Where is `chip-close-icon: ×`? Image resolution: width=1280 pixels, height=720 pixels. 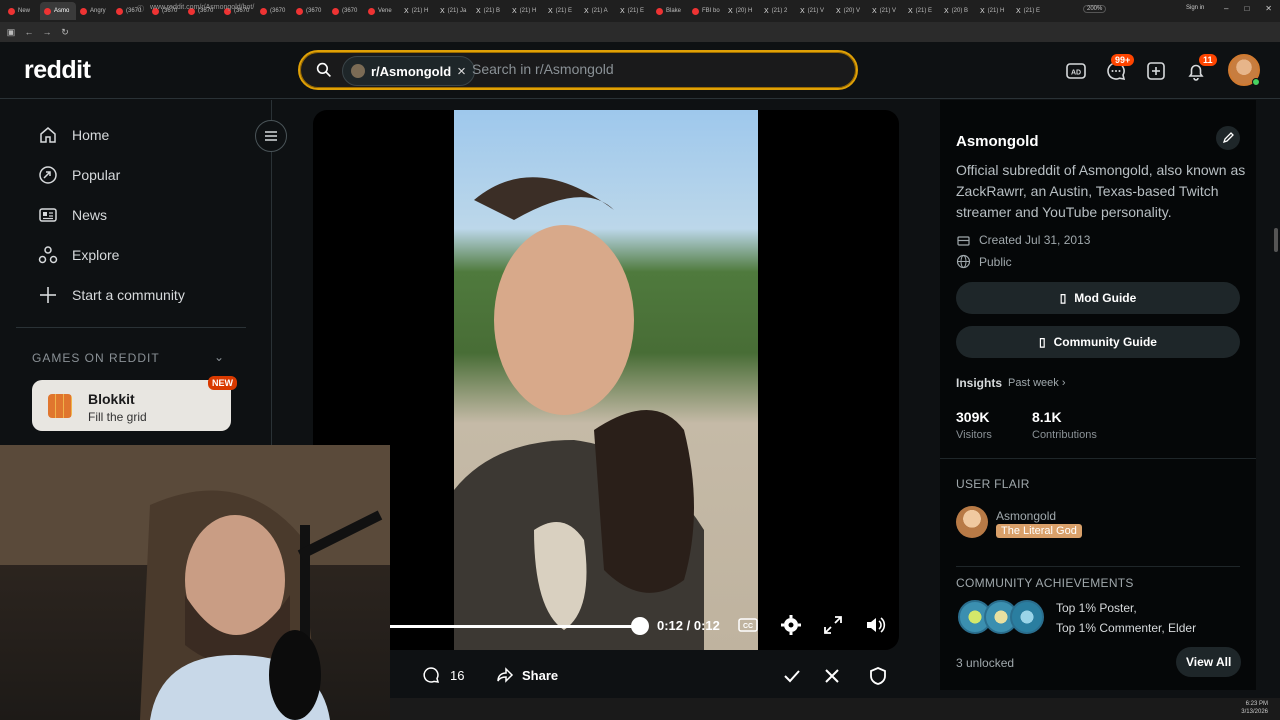
chip-close-icon: × is located at coordinates (461, 71).